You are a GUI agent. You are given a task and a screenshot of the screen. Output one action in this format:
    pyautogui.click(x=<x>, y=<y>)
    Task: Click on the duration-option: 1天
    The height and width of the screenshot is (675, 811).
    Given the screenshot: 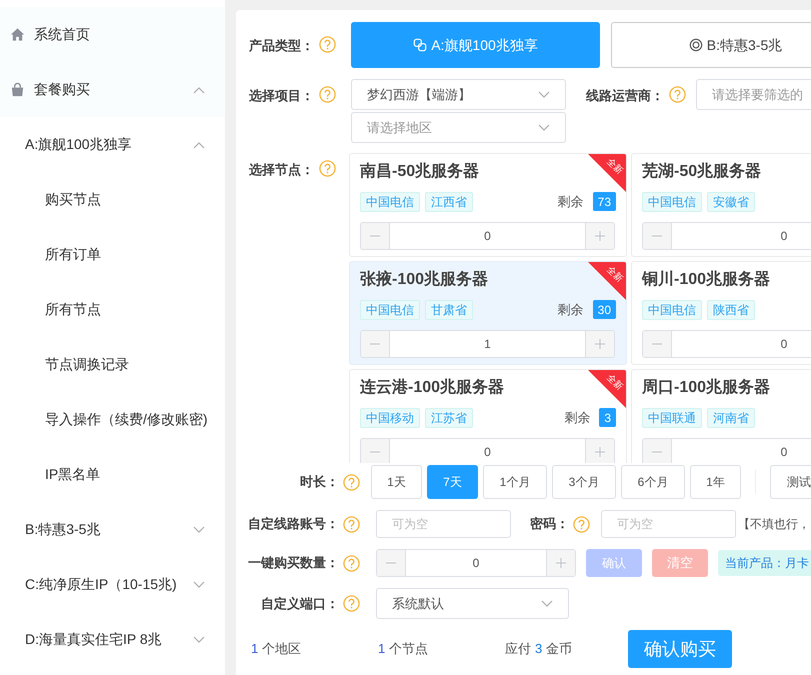 What is the action you would take?
    pyautogui.click(x=396, y=482)
    